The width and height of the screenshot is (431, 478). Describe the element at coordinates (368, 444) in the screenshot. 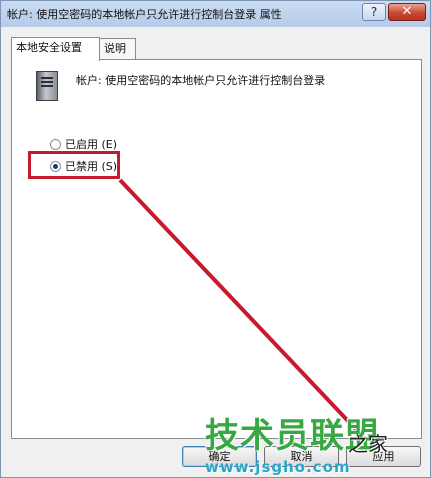

I see `watermark-suffix: 之家` at that location.